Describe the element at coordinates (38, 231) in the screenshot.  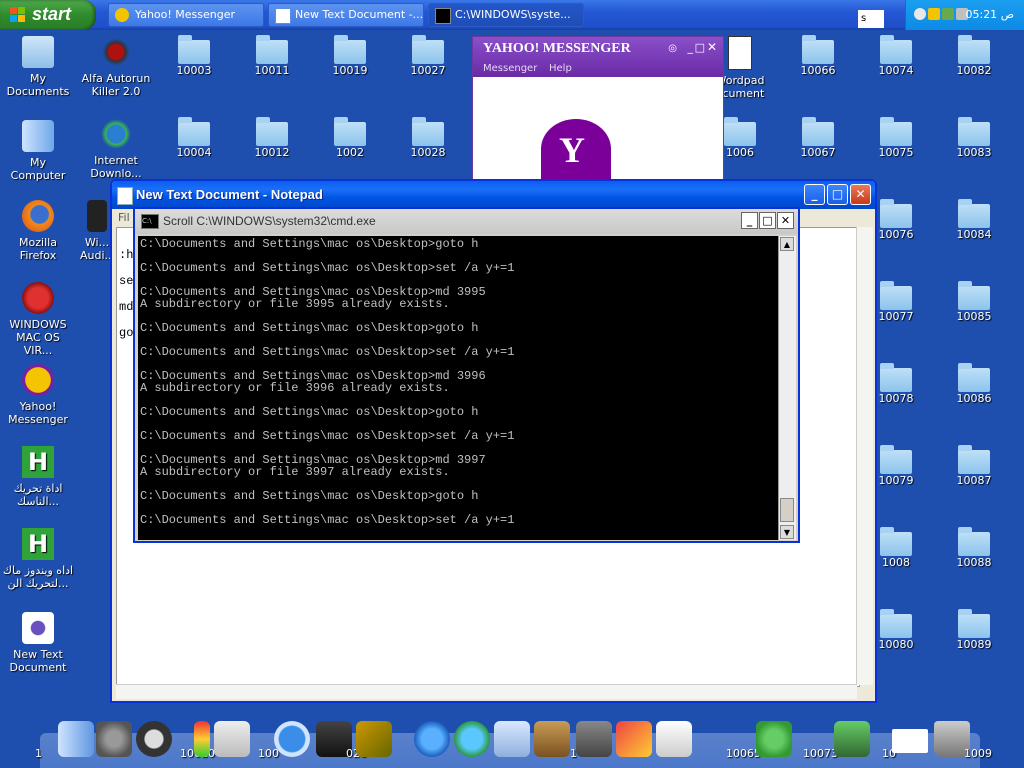
I see `desktop-icon-firefox: Mozilla Firefox` at that location.